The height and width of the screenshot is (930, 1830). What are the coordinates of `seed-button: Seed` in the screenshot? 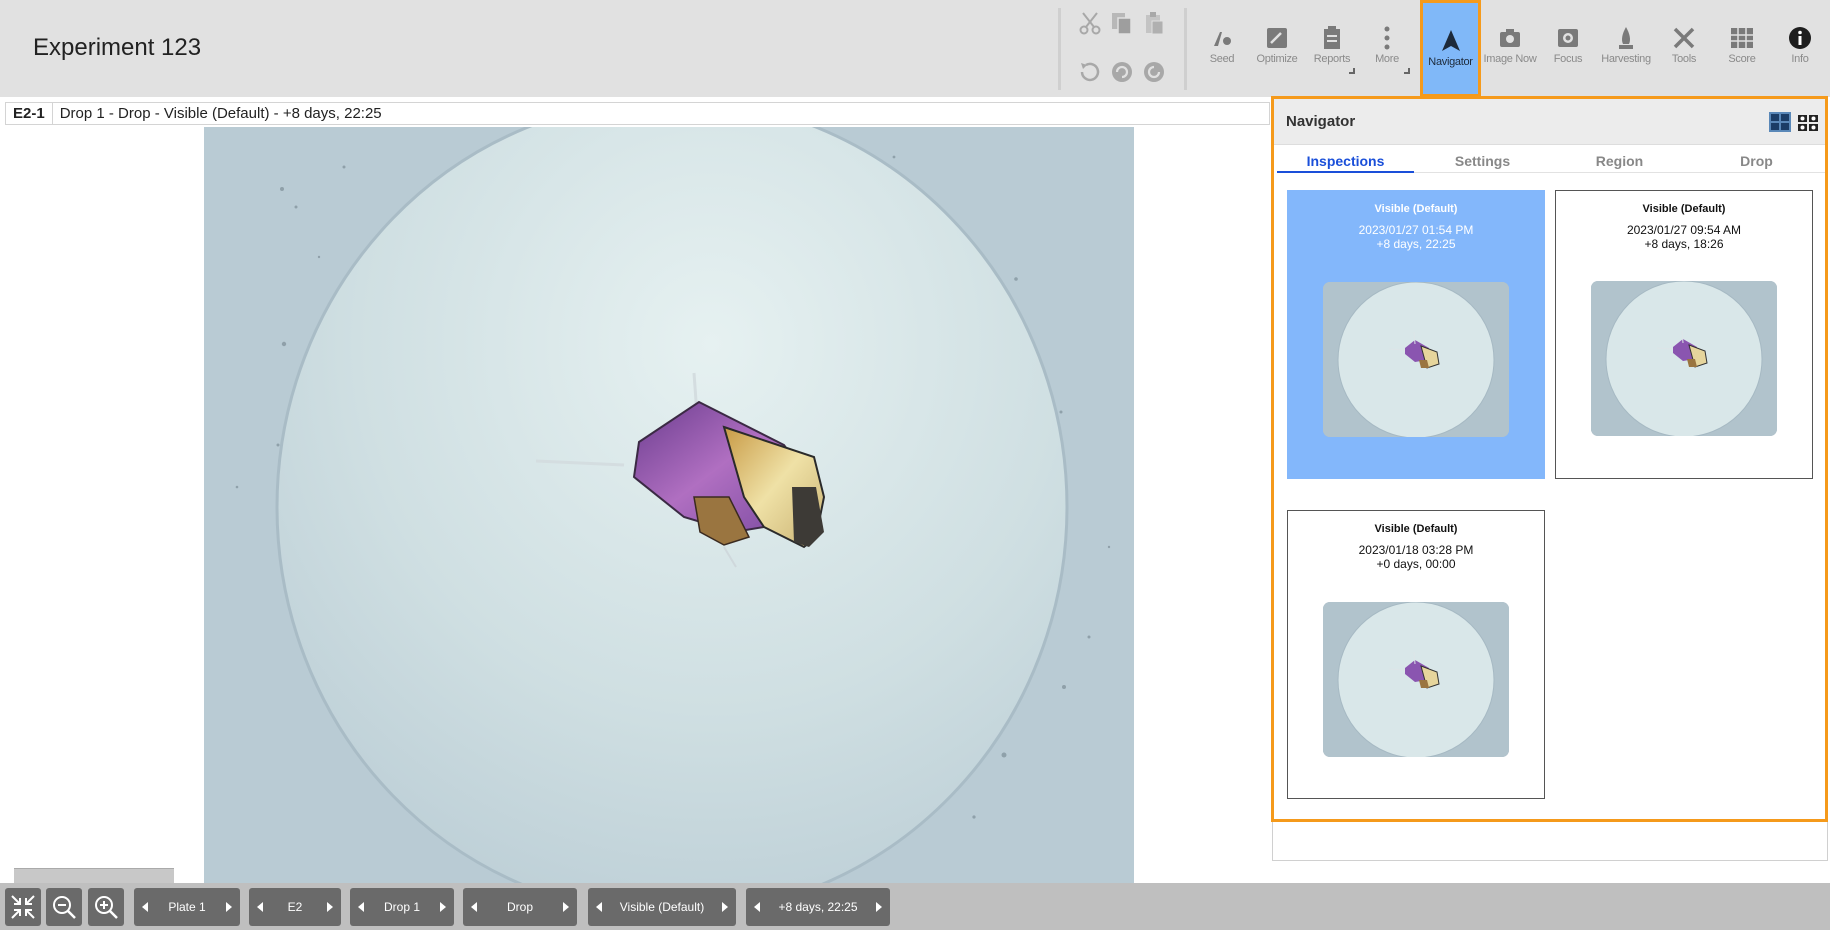 It's located at (1222, 48).